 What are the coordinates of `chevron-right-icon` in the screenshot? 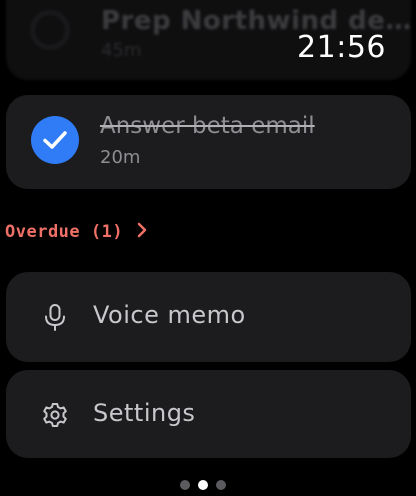 It's located at (142, 232).